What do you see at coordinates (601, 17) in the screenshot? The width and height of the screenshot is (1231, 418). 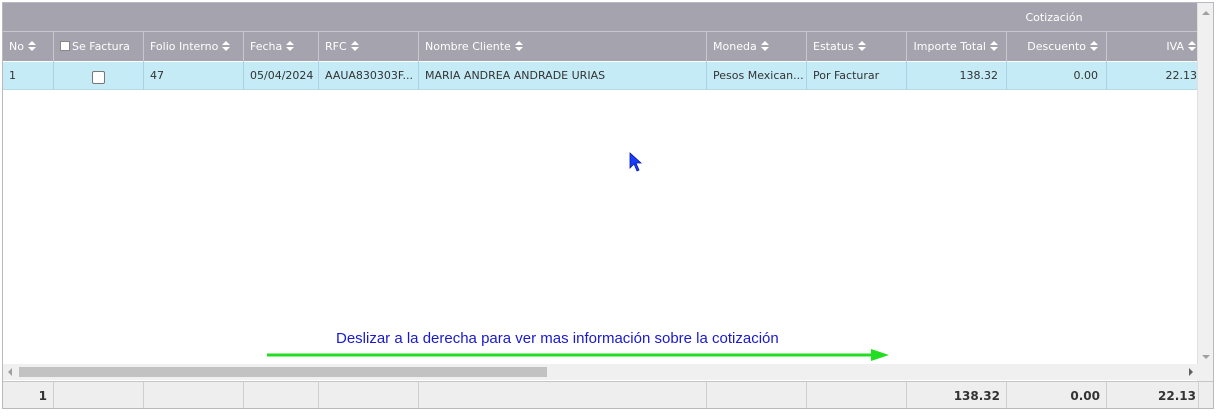 I see `group-header-row: Cotización` at bounding box center [601, 17].